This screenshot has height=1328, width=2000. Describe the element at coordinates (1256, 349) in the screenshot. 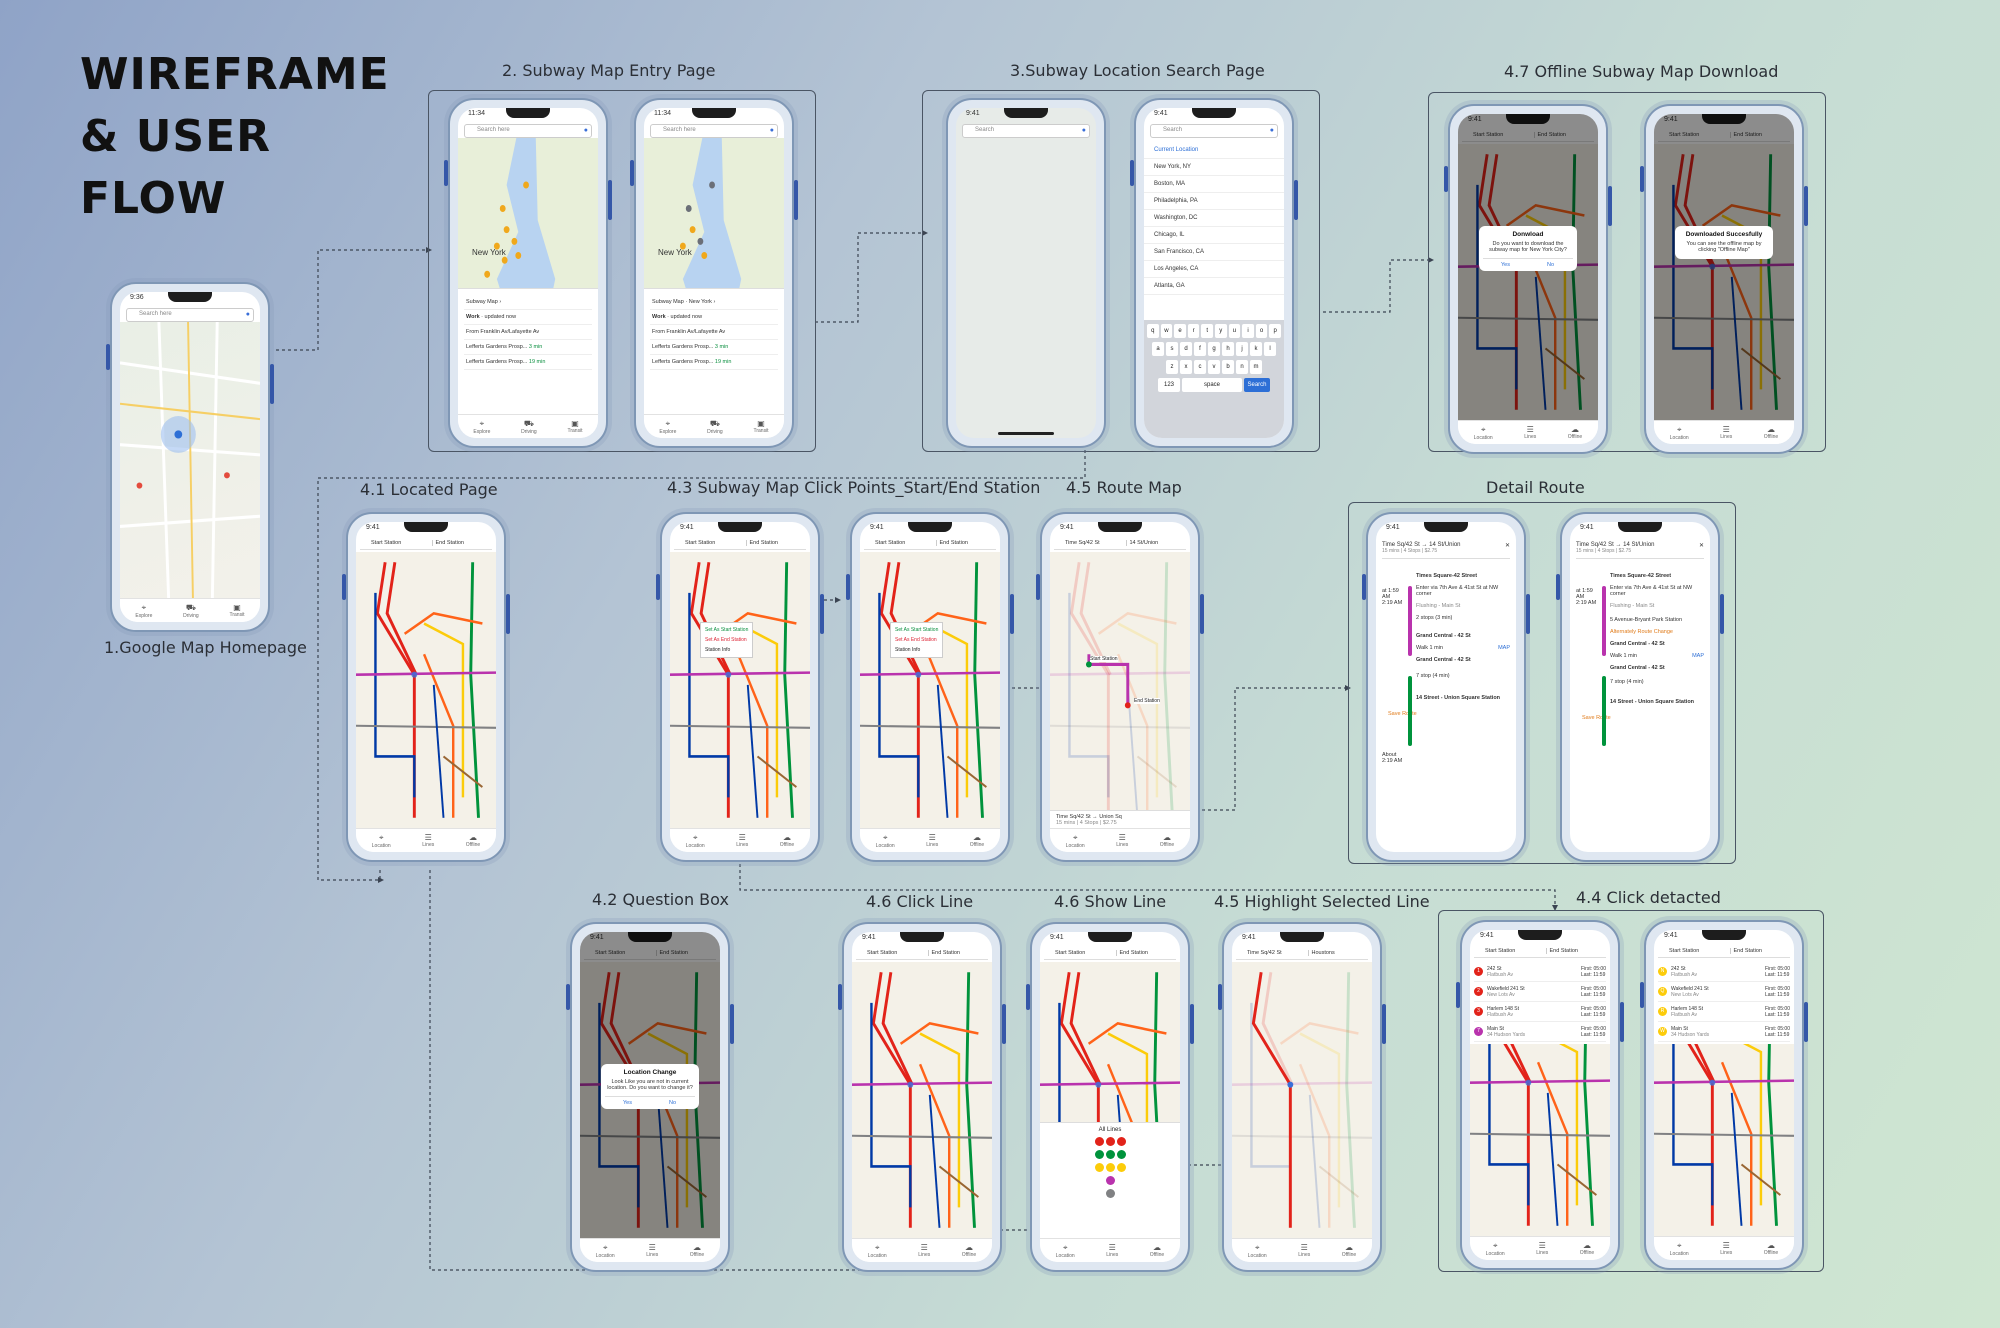

I see `key-k: k` at that location.